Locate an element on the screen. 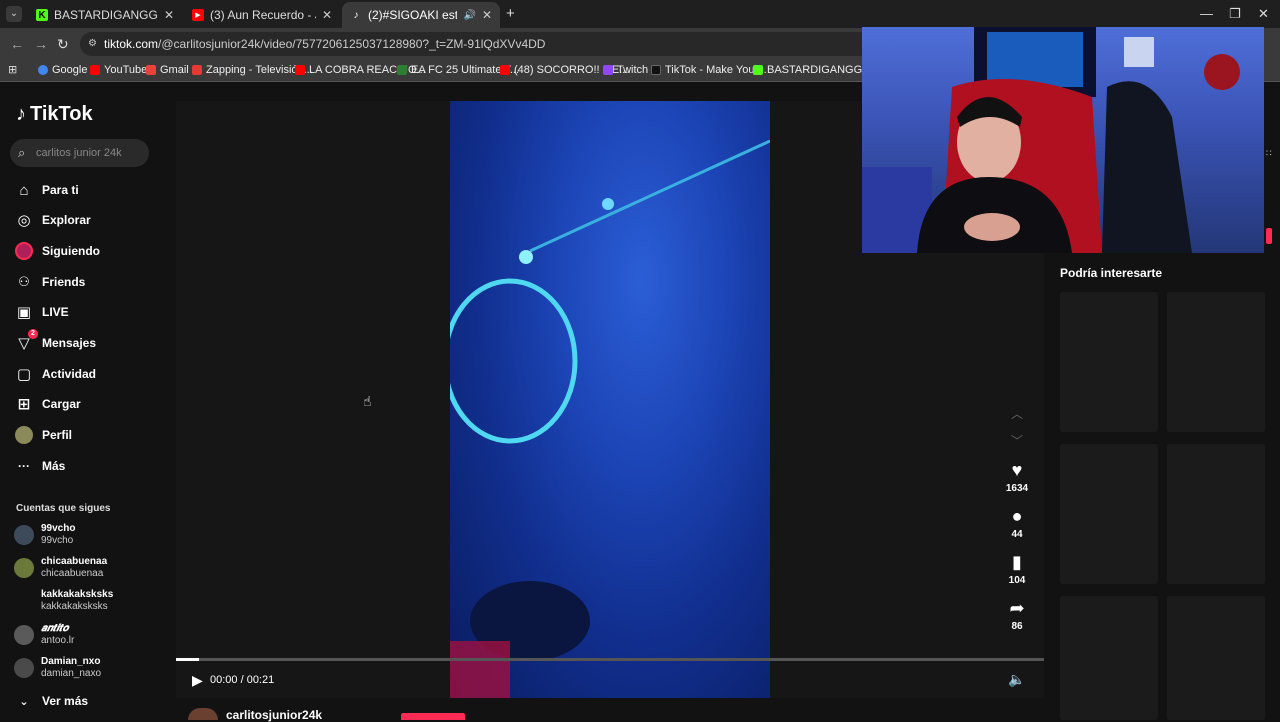 This screenshot has width=1280, height=722. nav-siguiendo: Siguiendo is located at coordinates (57, 251).